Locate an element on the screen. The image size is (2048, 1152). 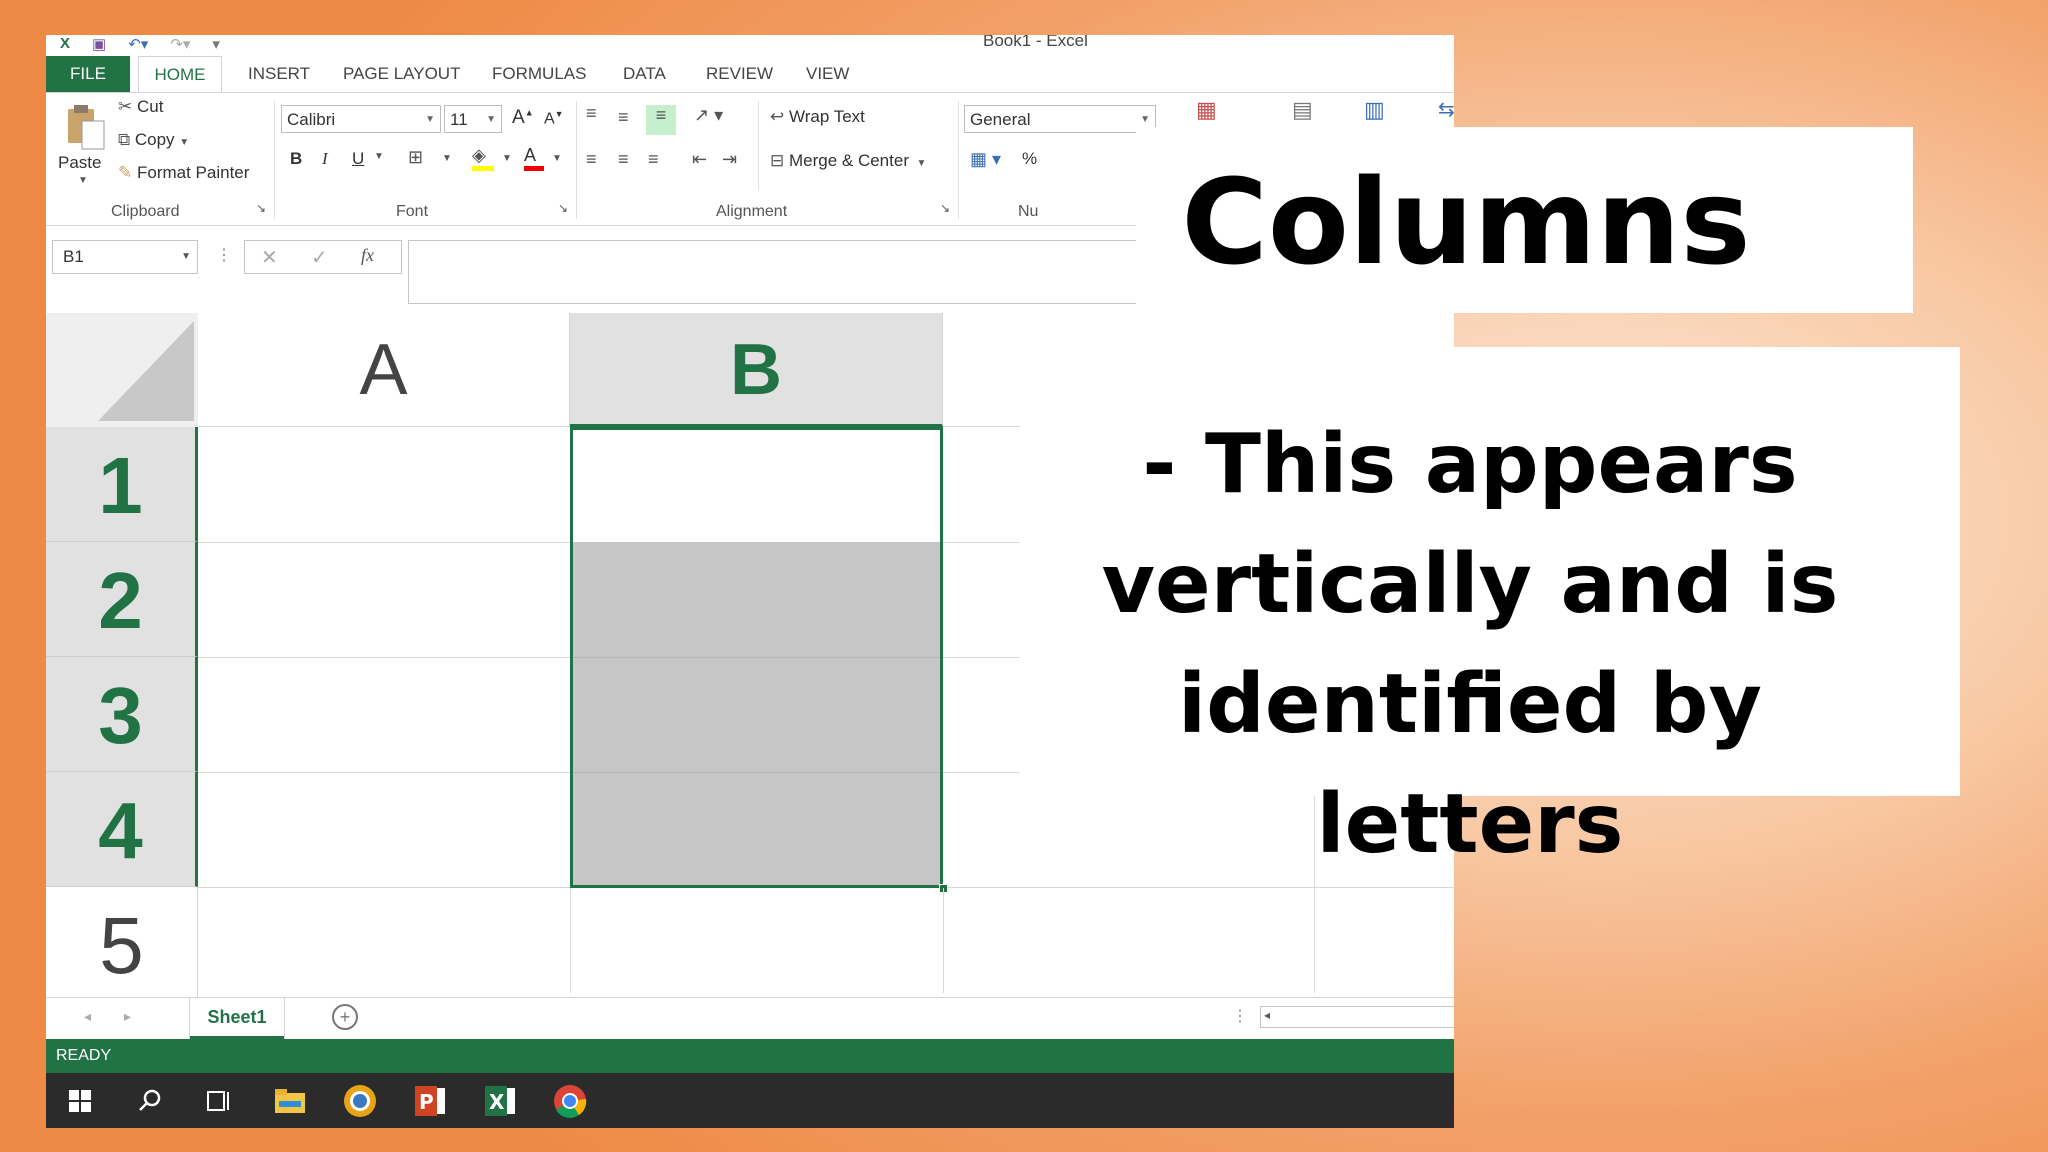
cell-styles-icon: ▥ is located at coordinates (1374, 110).